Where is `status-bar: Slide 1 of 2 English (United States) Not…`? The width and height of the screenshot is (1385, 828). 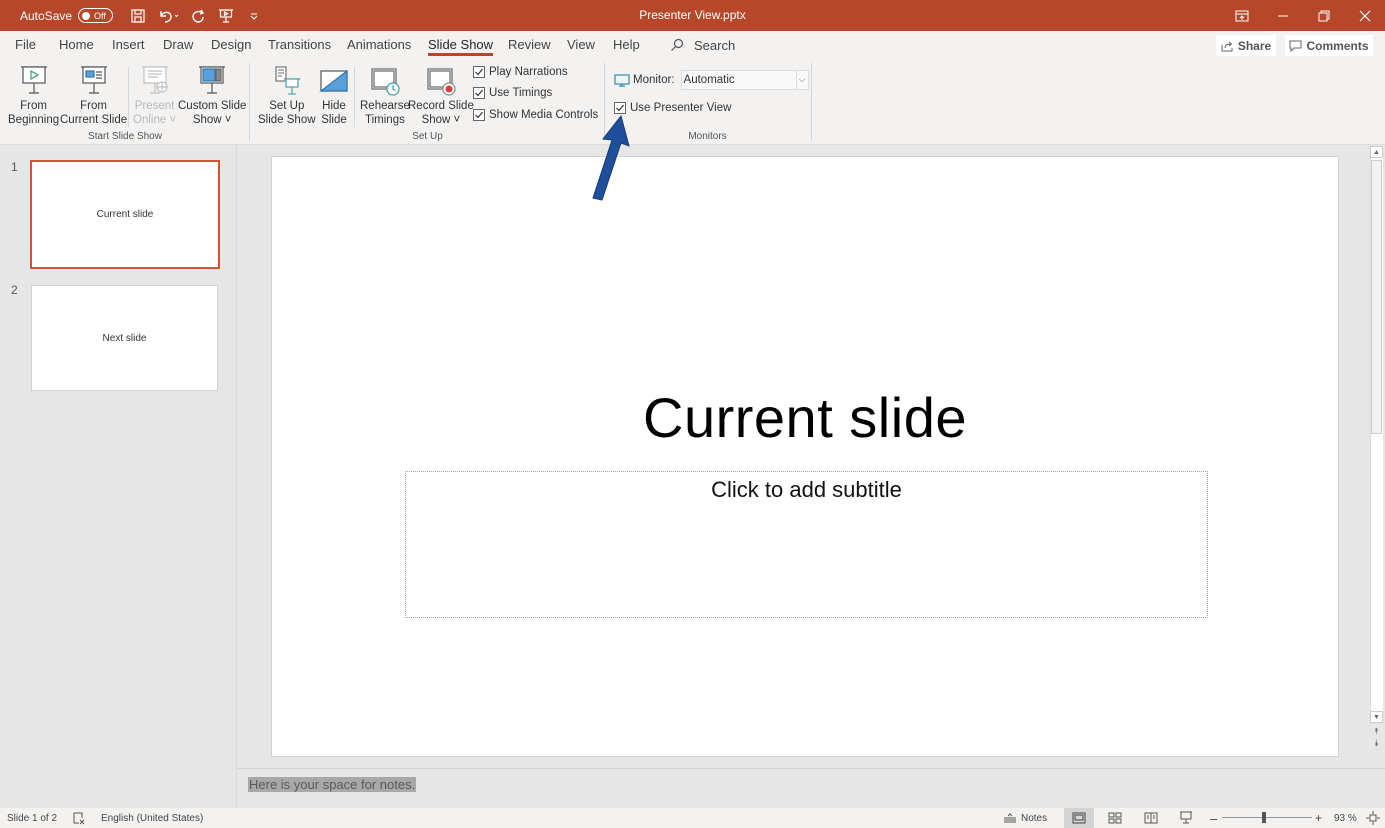 status-bar: Slide 1 of 2 English (United States) Not… is located at coordinates (692, 818).